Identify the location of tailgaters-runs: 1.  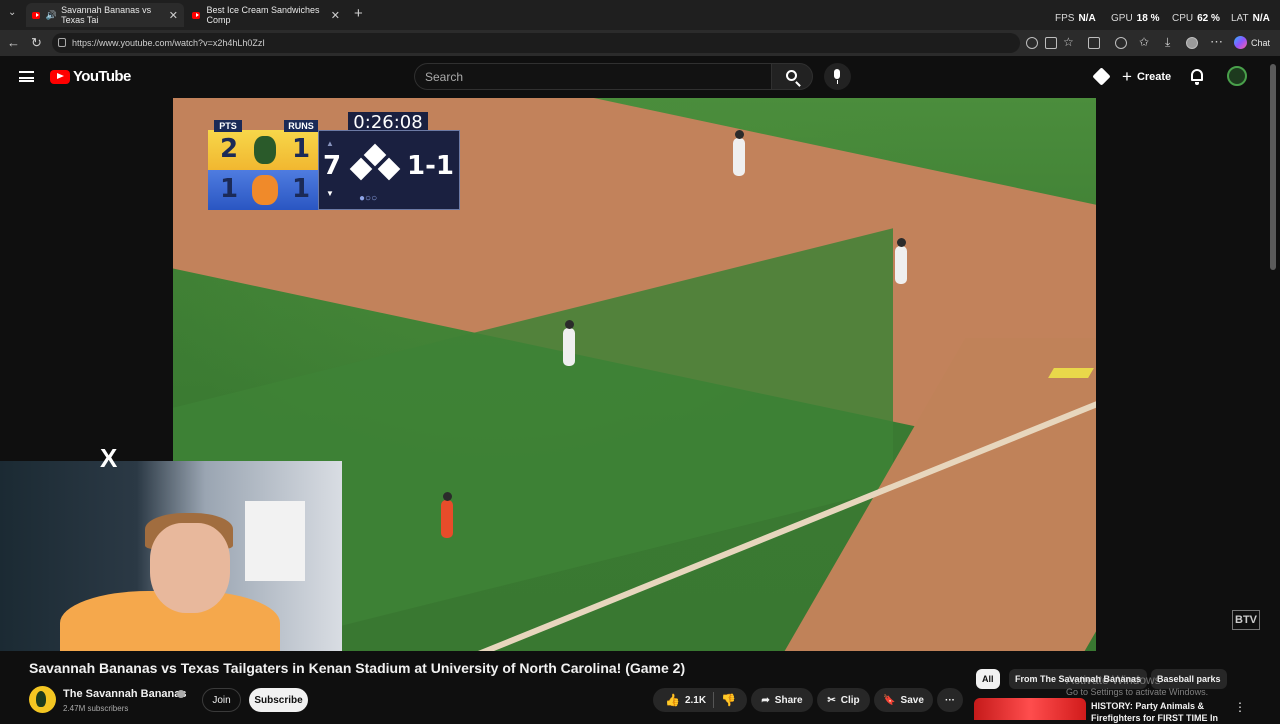
(301, 189).